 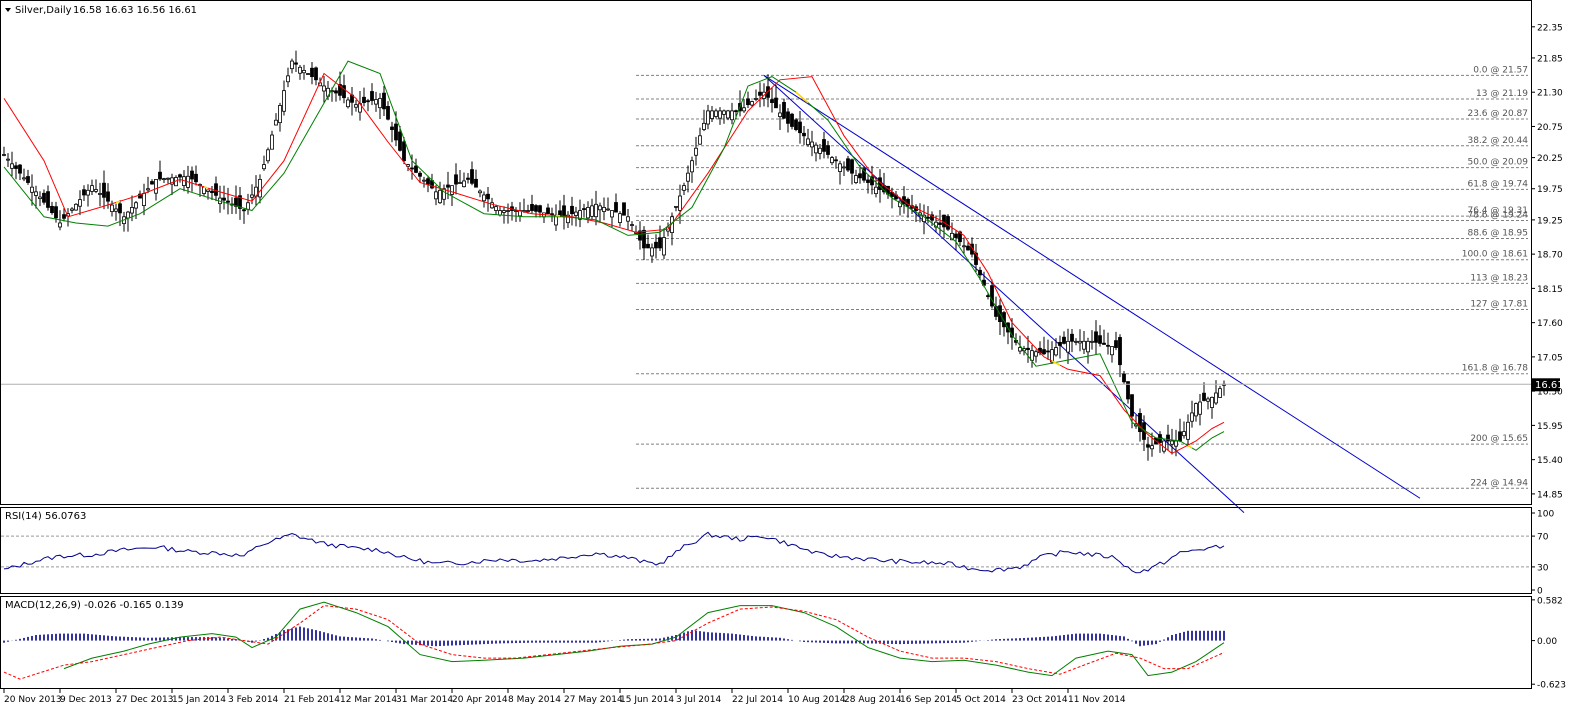 What do you see at coordinates (1543, 568) in the screenshot?
I see `rsi-tick-label: 30` at bounding box center [1543, 568].